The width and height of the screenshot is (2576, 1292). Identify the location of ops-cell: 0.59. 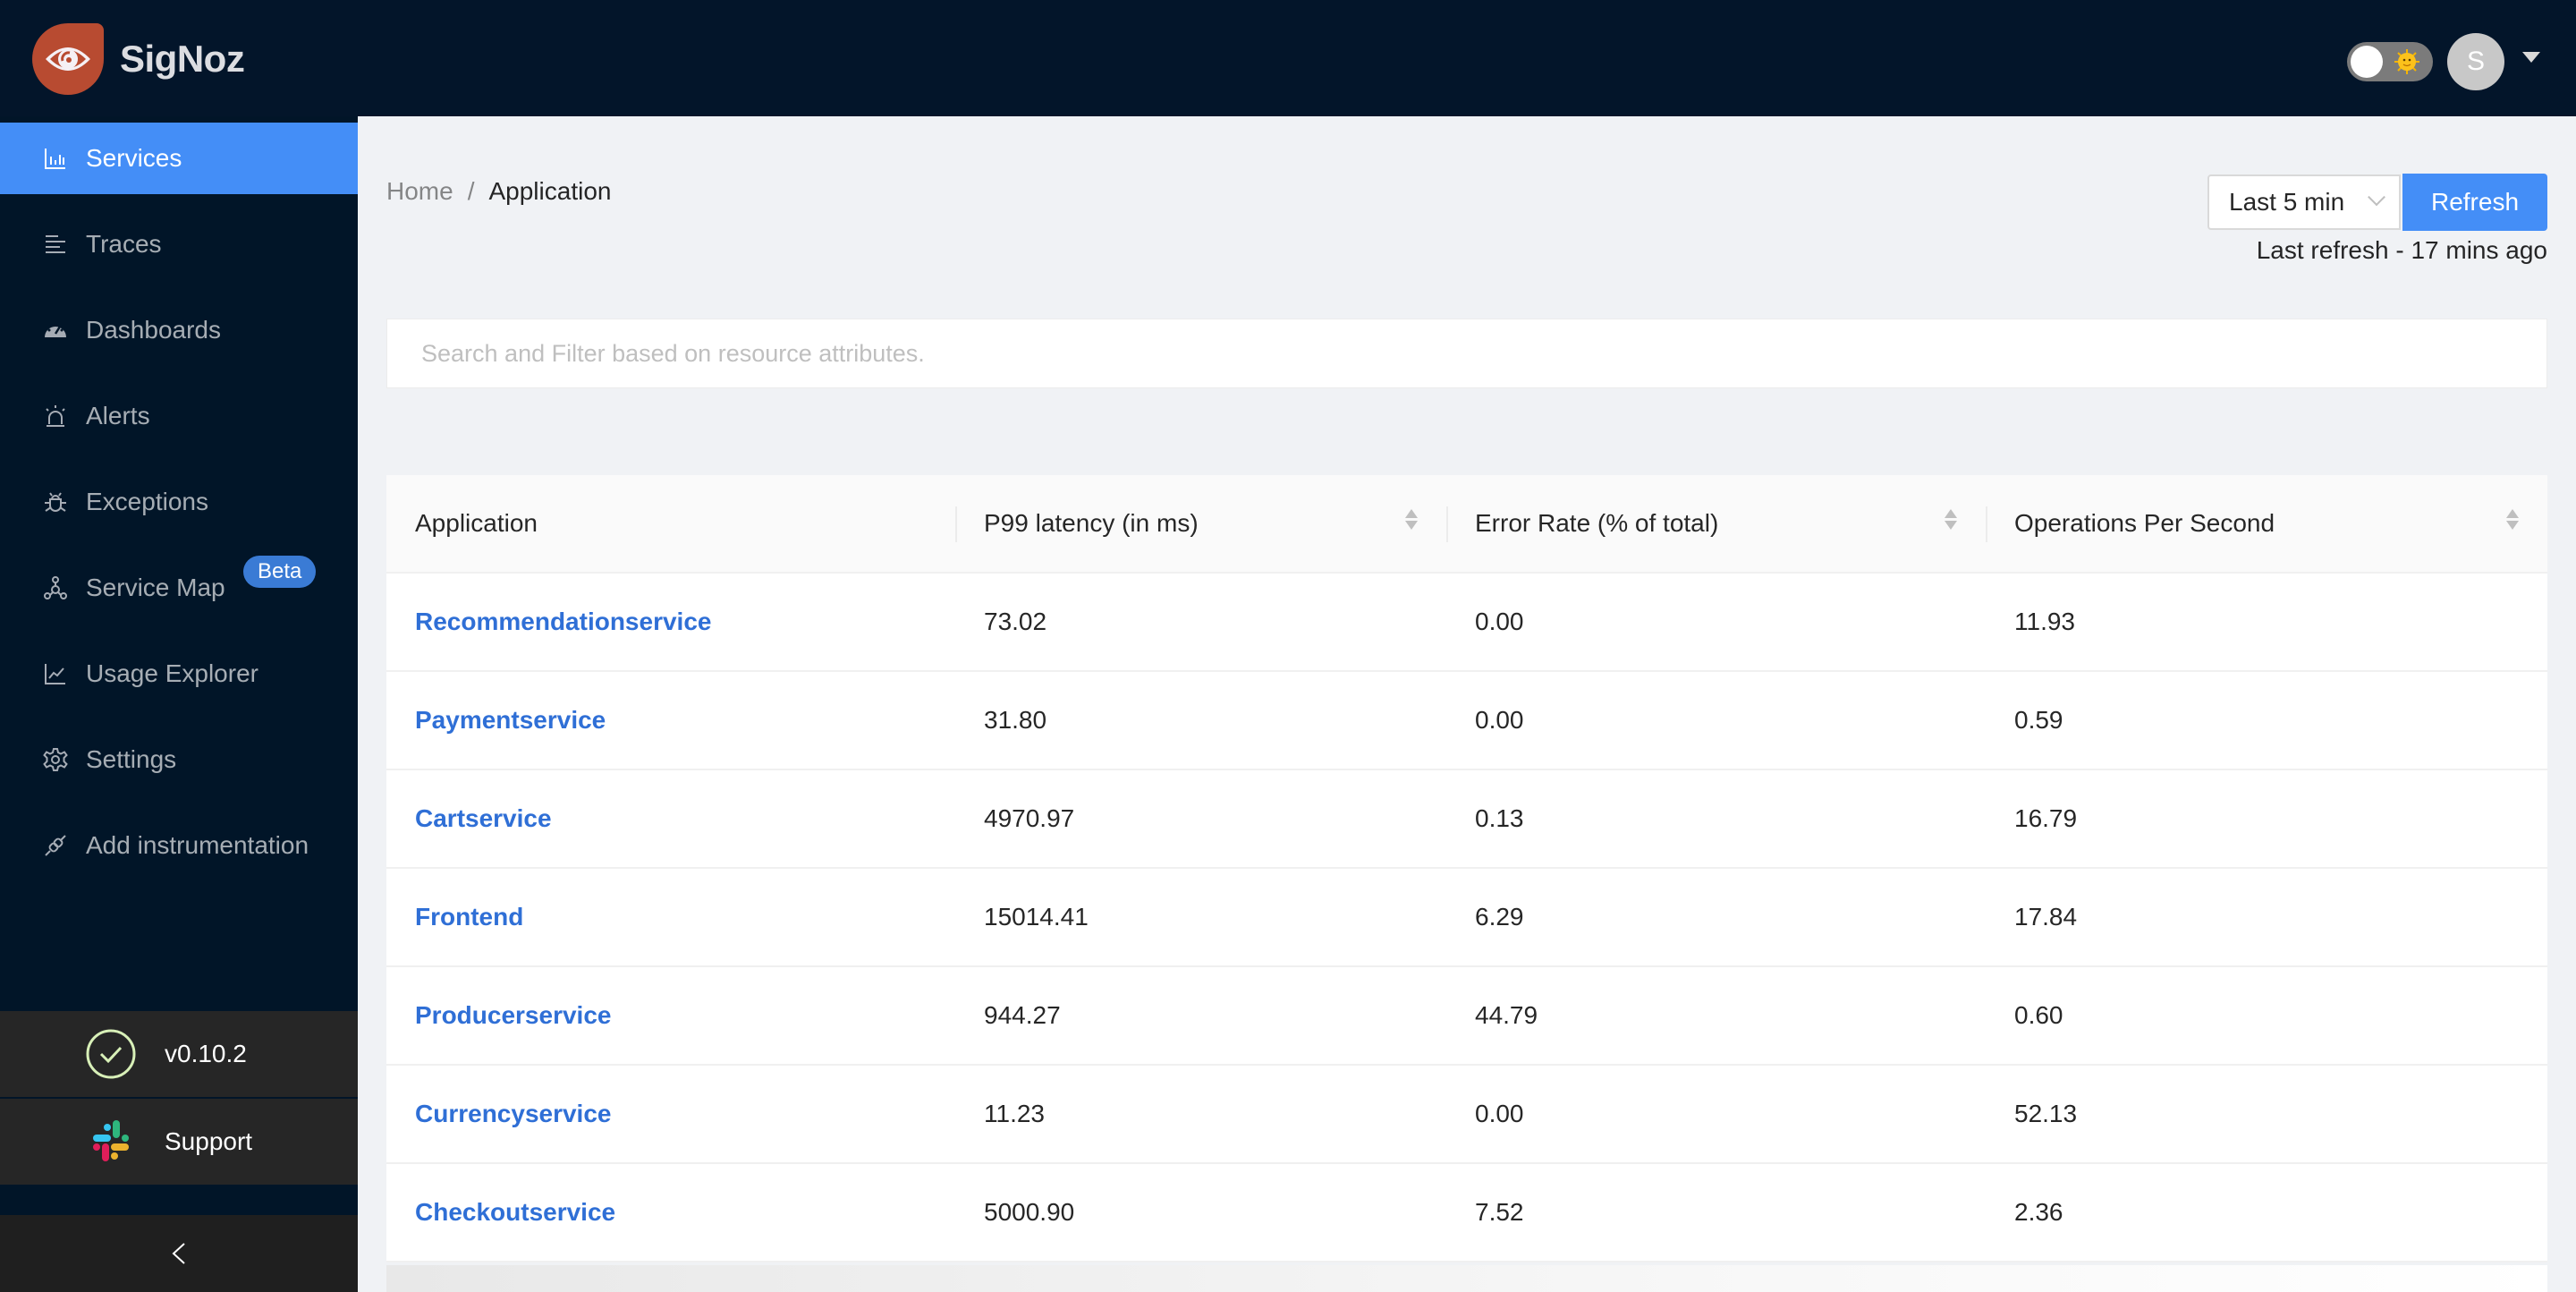
(2038, 720).